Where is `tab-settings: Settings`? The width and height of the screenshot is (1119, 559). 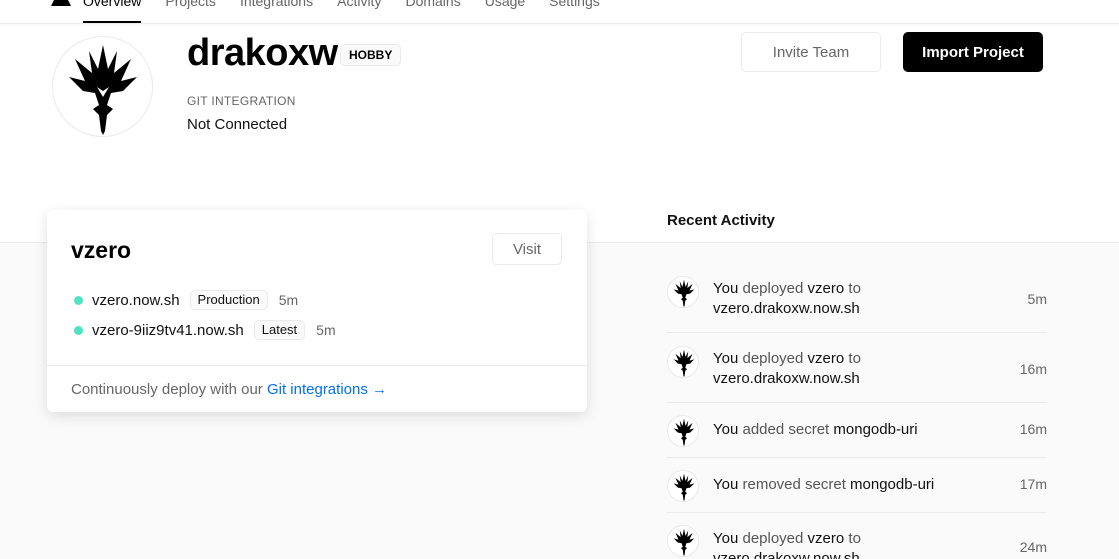 tab-settings: Settings is located at coordinates (574, 4).